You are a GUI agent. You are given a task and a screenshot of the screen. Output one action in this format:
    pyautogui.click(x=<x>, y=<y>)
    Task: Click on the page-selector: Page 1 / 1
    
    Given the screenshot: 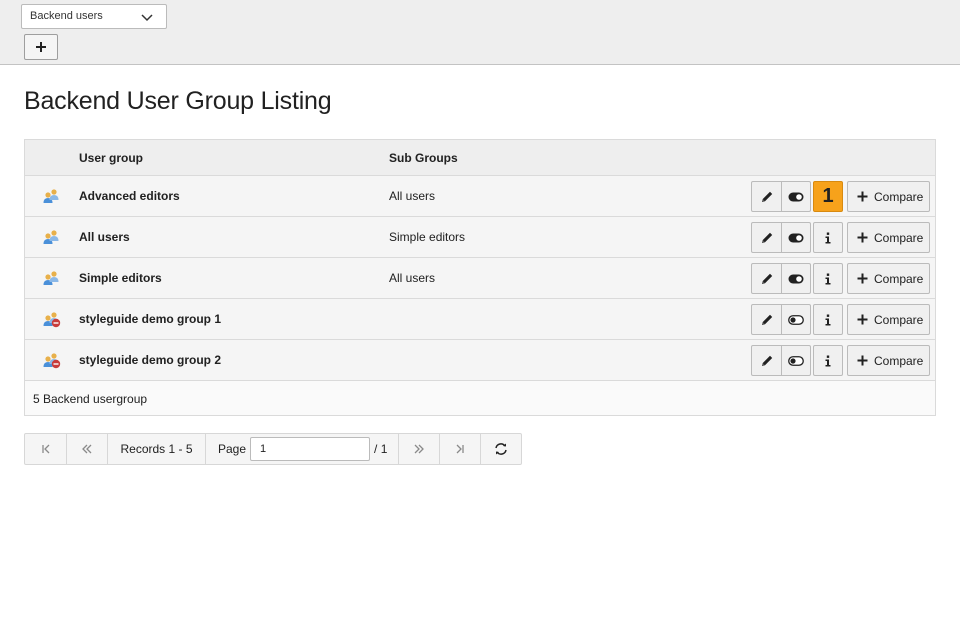 What is the action you would take?
    pyautogui.click(x=301, y=449)
    